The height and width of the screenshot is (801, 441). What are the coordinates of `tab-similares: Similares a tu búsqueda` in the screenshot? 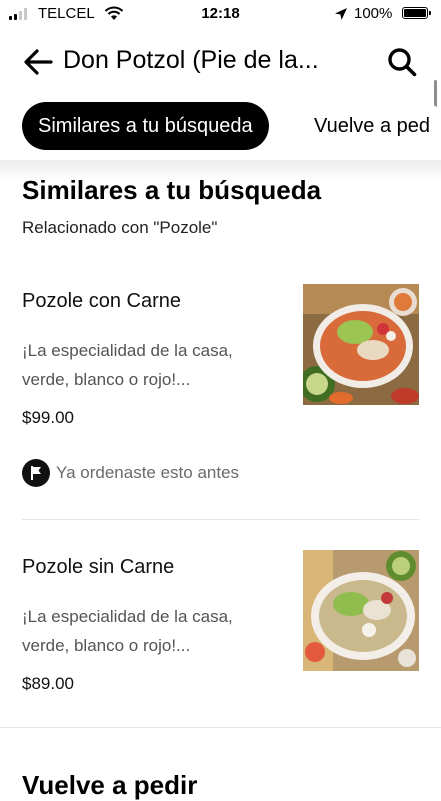 It's located at (145, 126).